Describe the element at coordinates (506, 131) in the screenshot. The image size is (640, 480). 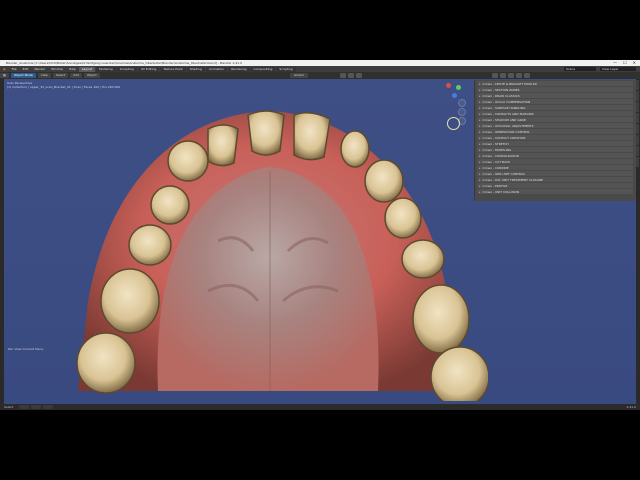
I see `addon-panel-label: Crown - GENERATION CONTROL` at that location.